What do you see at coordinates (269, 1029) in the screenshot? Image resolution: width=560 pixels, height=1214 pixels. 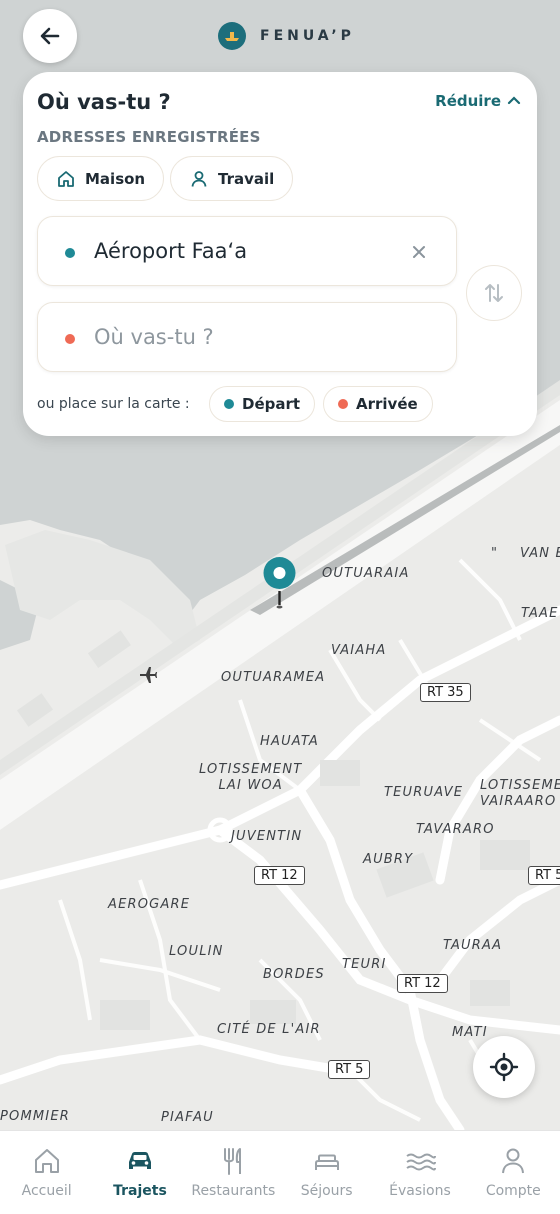 I see `map-label-cite-de-lair: CITÉ DE L'AIR` at bounding box center [269, 1029].